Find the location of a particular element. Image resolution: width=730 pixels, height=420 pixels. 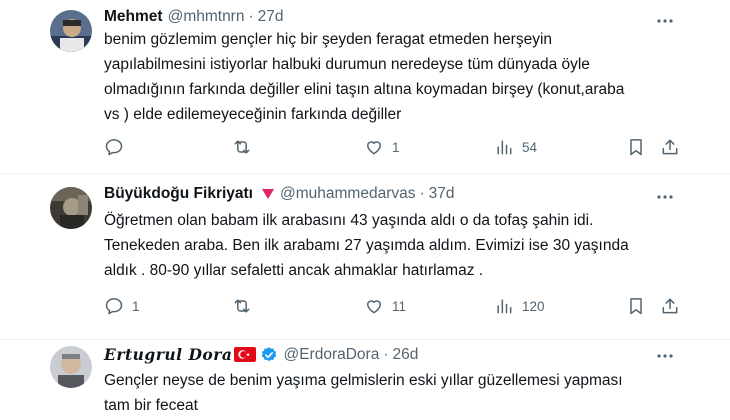

author-handle: @mhmtnrn is located at coordinates (206, 17).